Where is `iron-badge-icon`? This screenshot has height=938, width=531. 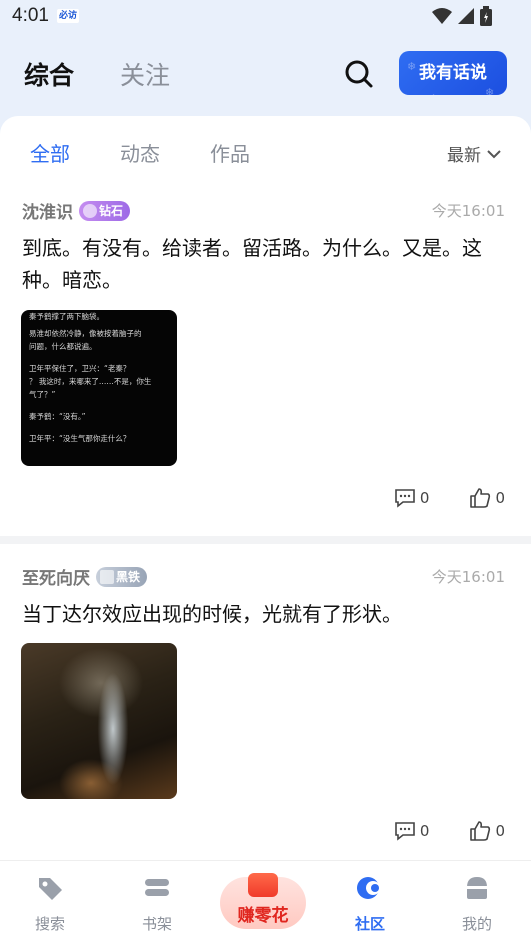
iron-badge-icon is located at coordinates (107, 576).